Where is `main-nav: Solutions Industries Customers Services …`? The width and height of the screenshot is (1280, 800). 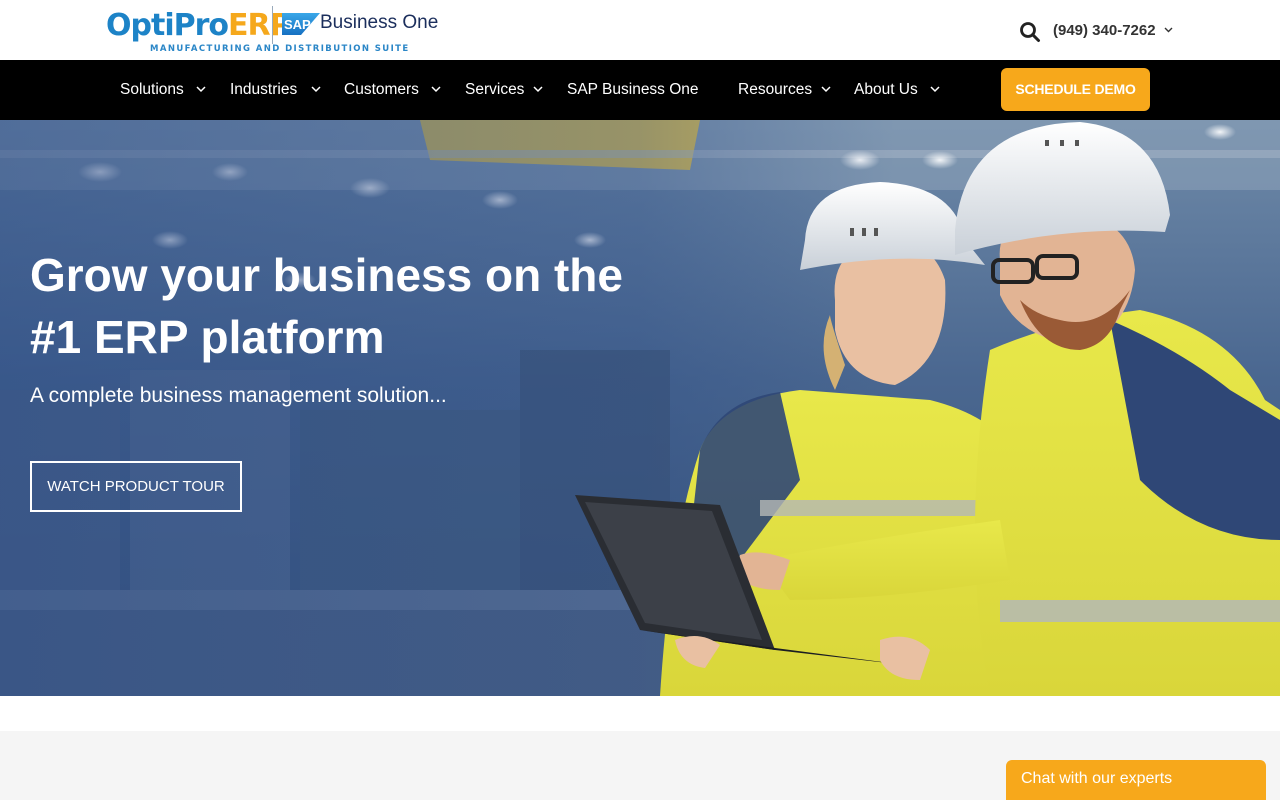 main-nav: Solutions Industries Customers Services … is located at coordinates (640, 90).